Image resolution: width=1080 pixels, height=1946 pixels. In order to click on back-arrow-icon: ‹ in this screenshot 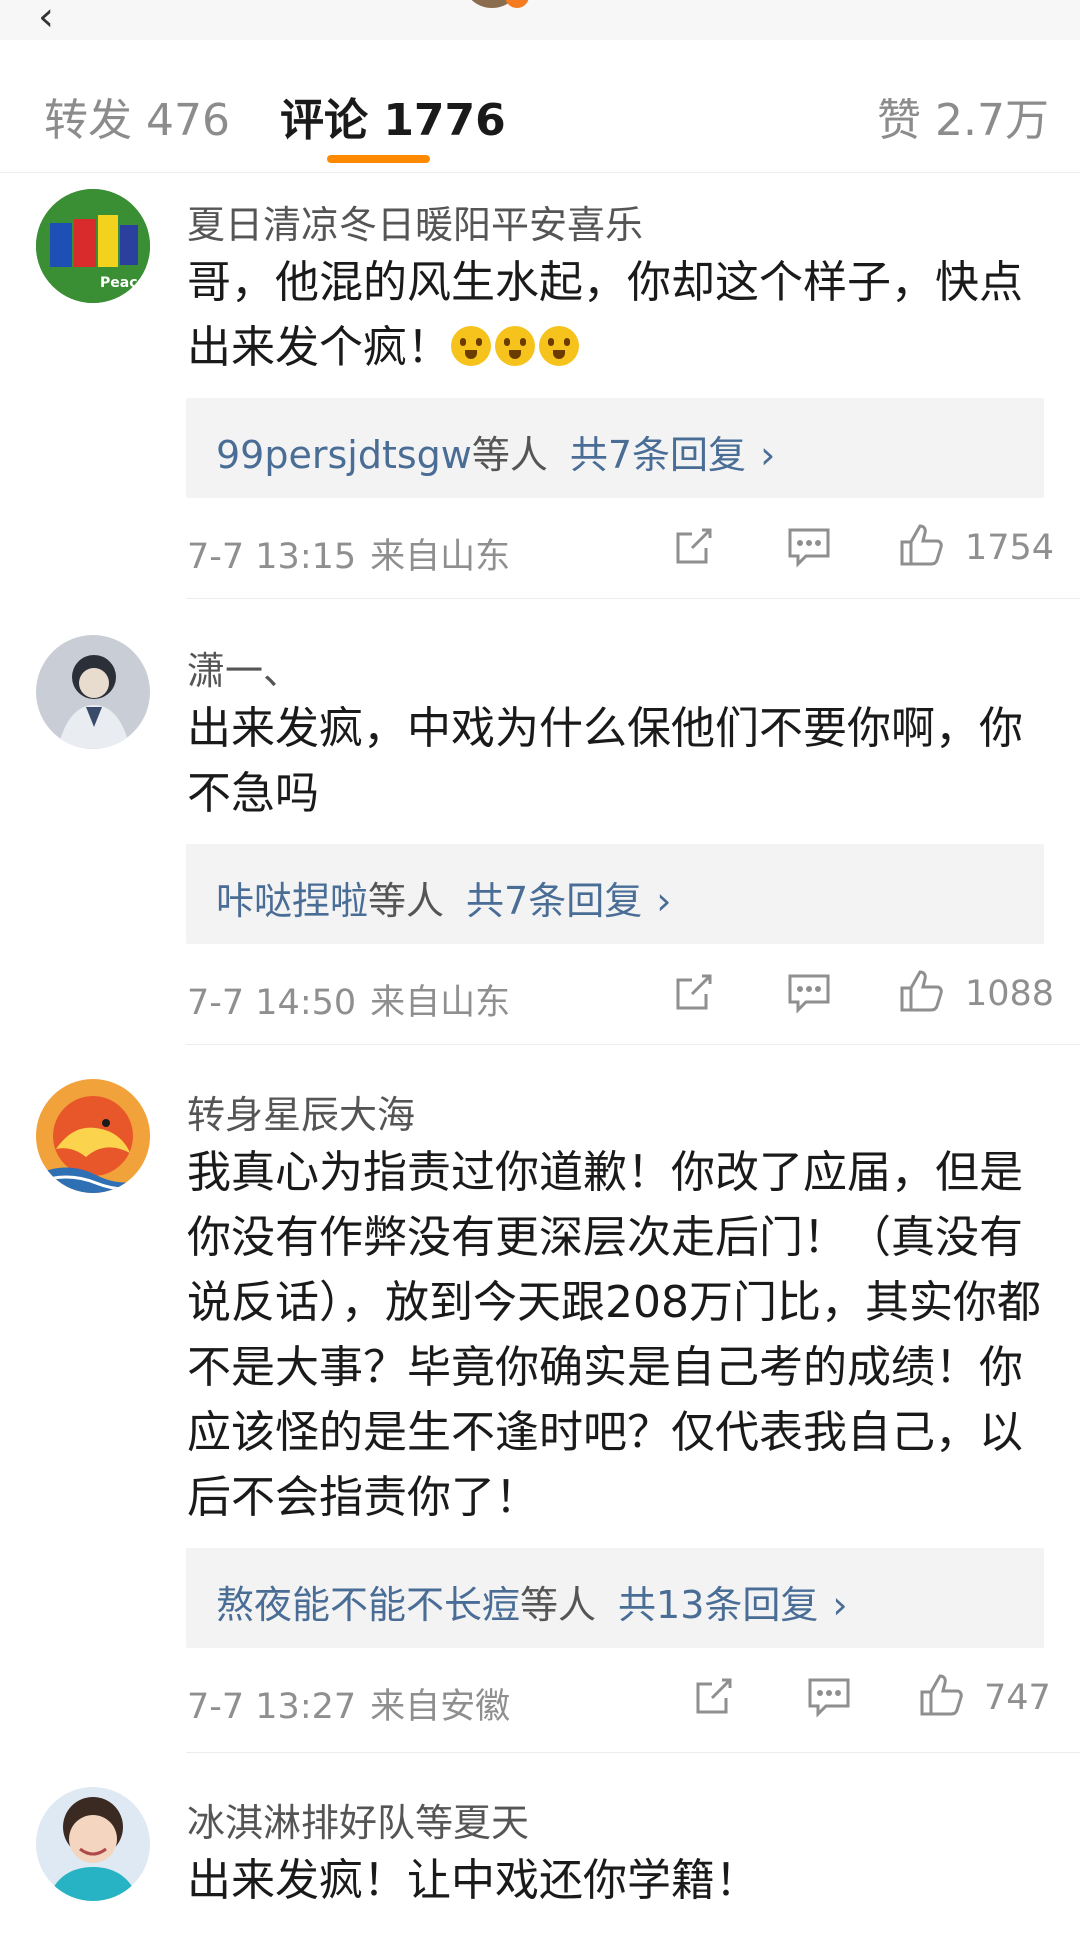, I will do `click(46, 20)`.